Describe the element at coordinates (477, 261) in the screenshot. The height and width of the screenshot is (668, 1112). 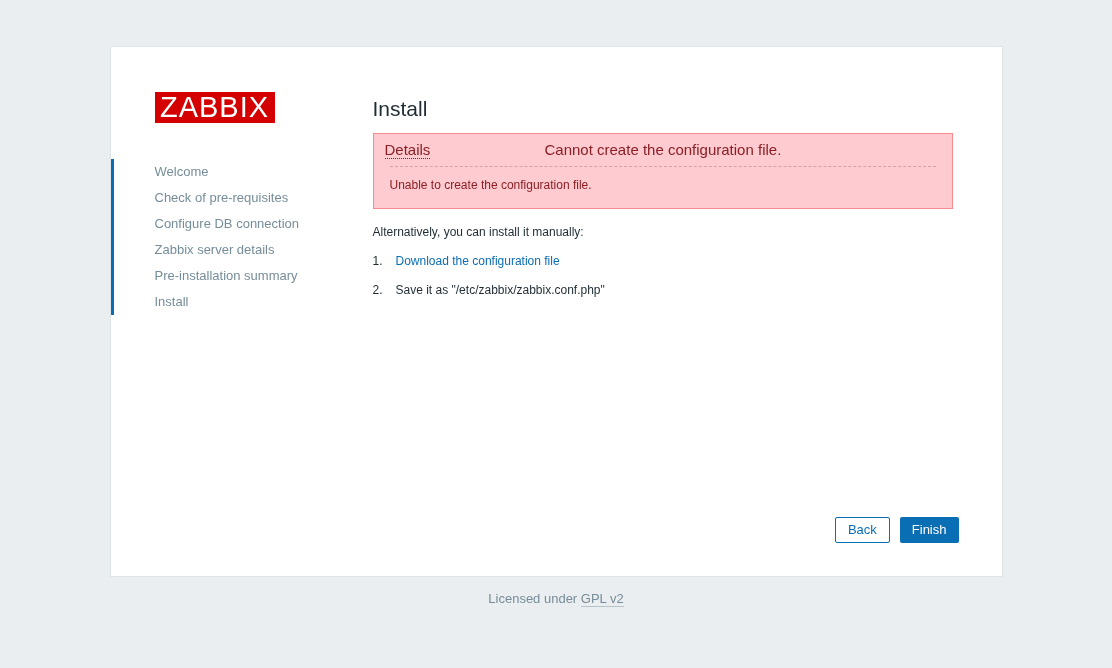
I see `download-link: Download the configuration file` at that location.